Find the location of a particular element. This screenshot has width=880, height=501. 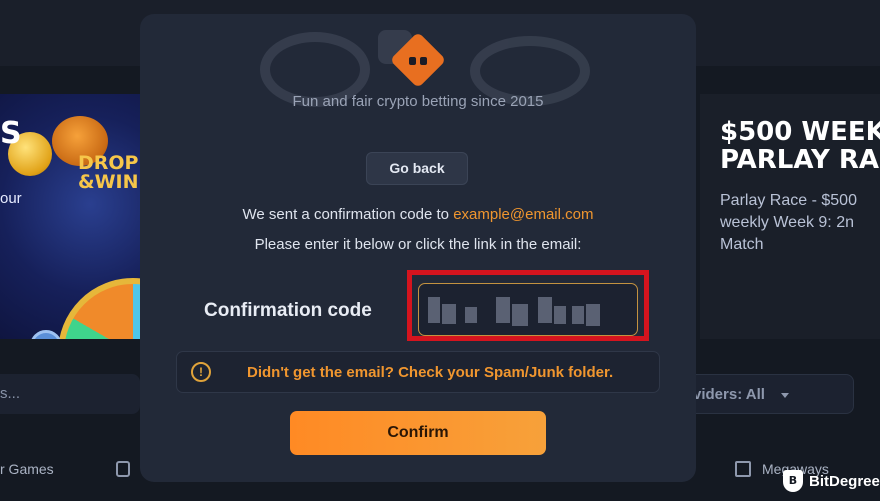

bitdegree-shield-icon: B is located at coordinates (793, 481).